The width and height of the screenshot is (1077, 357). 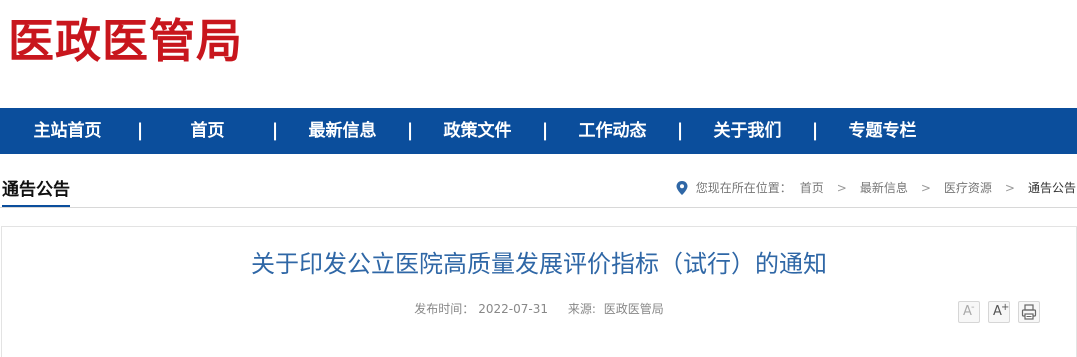 I want to click on nav-item-main-site-home: 主站首页, so click(x=67, y=131).